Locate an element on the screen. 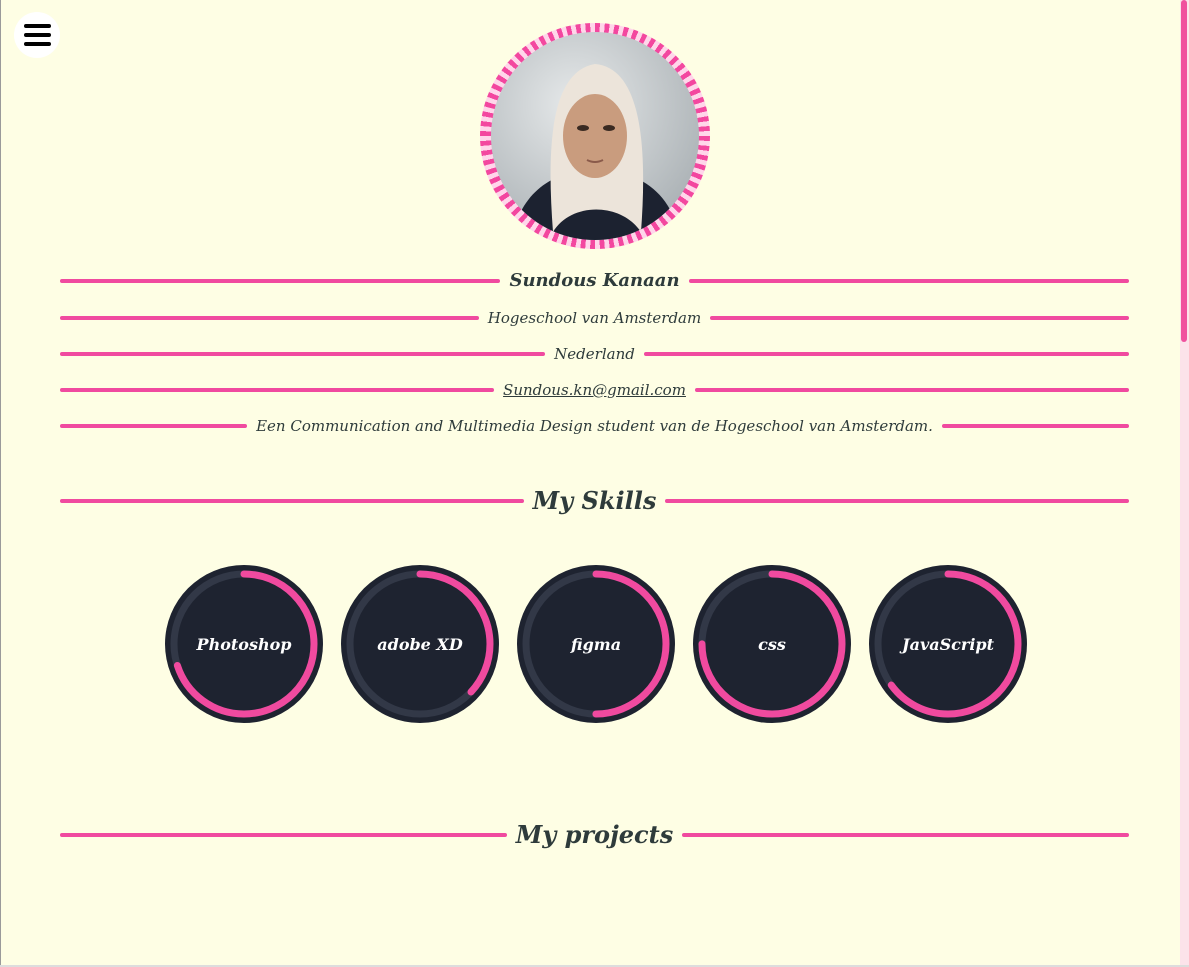 This screenshot has height=967, width=1189. scrollbar is located at coordinates (1184, 483).